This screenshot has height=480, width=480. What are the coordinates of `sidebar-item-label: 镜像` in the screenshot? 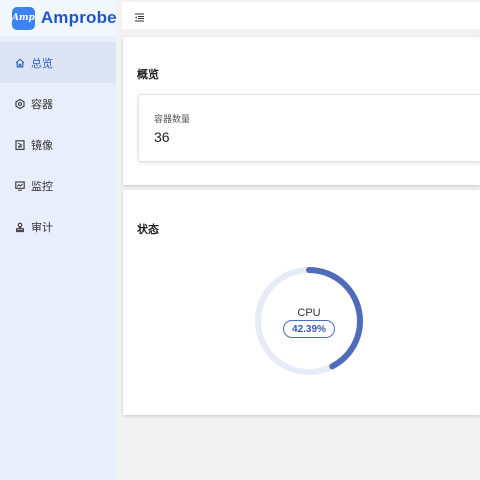 It's located at (42, 145).